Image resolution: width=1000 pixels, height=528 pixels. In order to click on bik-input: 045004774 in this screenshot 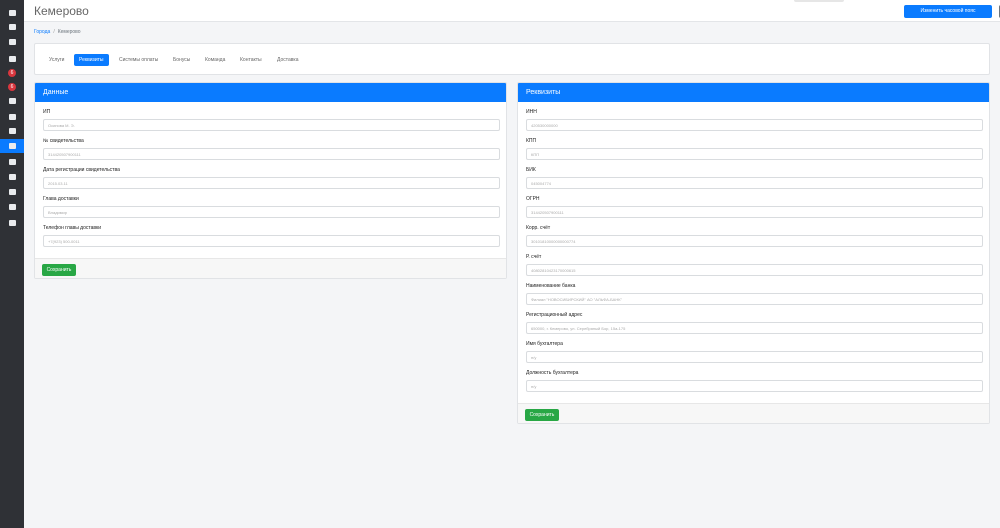, I will do `click(754, 183)`.